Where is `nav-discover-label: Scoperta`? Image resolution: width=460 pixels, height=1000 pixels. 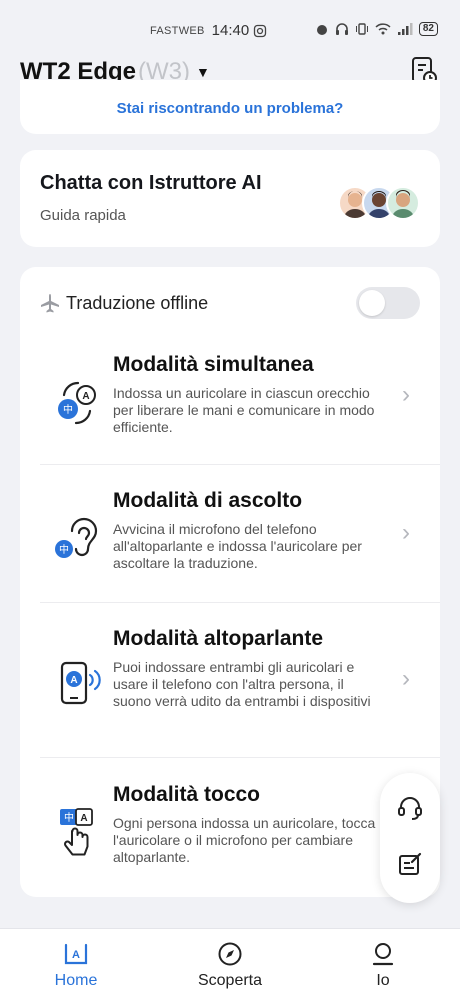 nav-discover-label: Scoperta is located at coordinates (230, 980).